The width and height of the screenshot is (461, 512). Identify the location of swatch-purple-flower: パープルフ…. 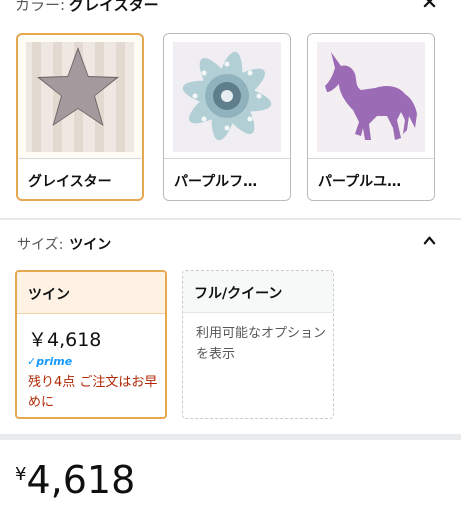
(227, 117).